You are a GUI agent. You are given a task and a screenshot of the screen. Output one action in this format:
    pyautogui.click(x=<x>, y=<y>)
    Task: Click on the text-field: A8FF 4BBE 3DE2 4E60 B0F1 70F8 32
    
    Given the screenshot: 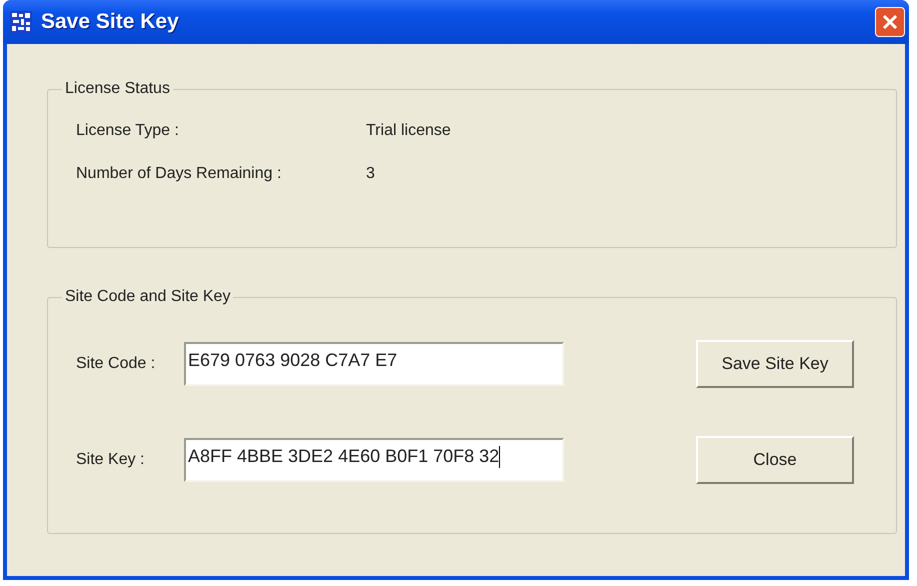 What is the action you would take?
    pyautogui.click(x=374, y=460)
    